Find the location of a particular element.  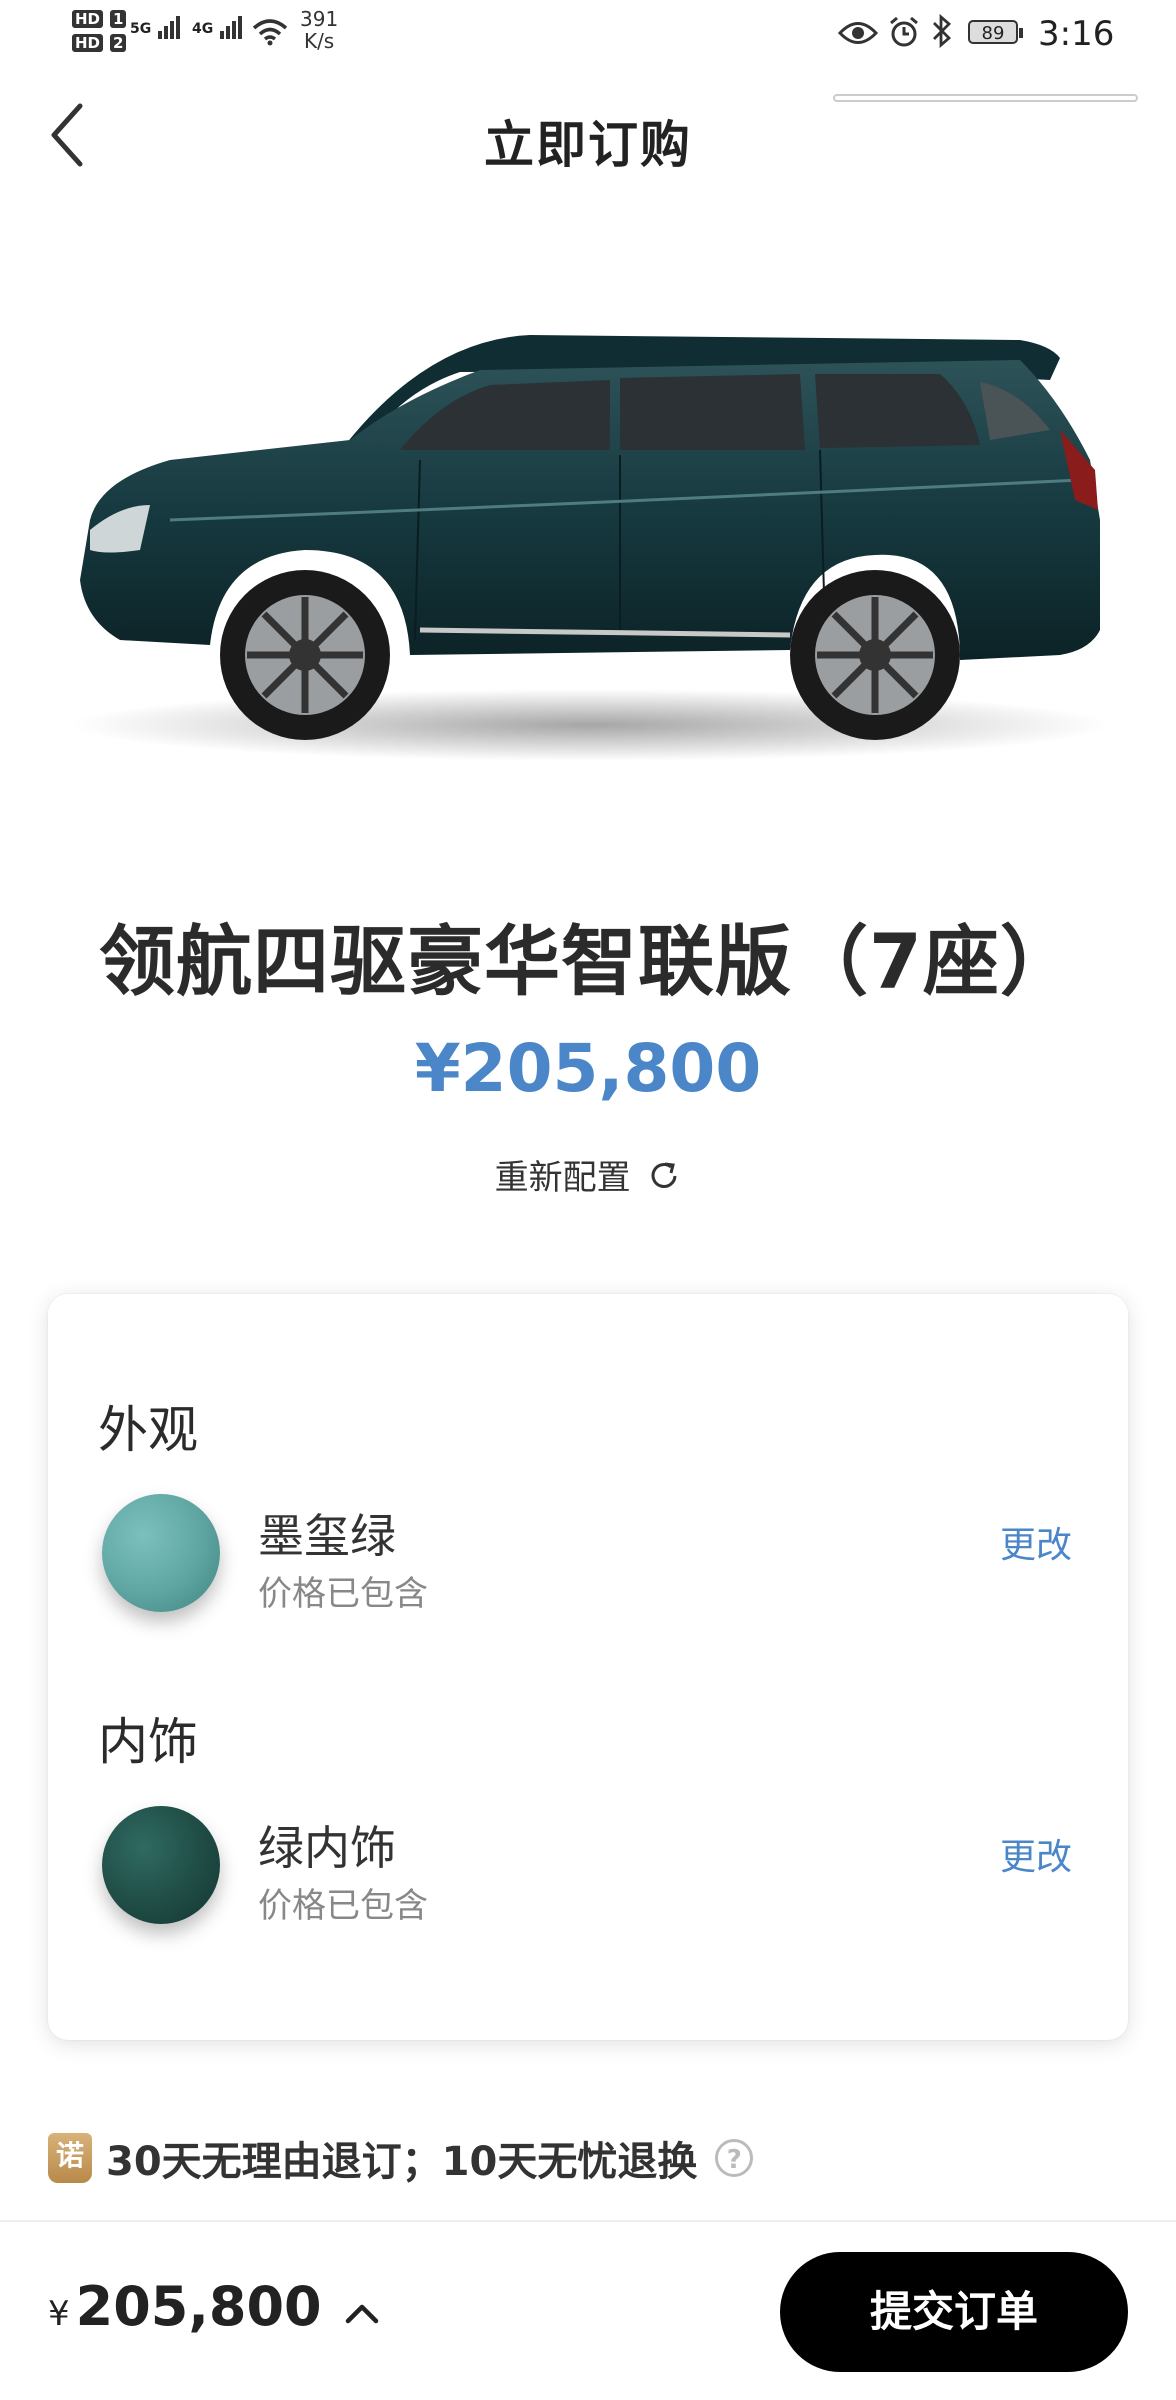

total-price: 205,800 is located at coordinates (198, 2306).